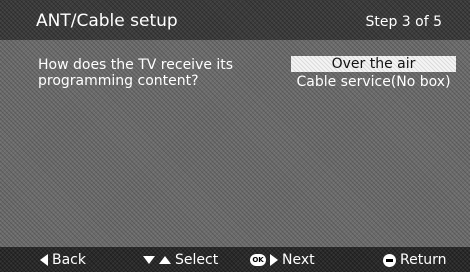  What do you see at coordinates (258, 260) in the screenshot?
I see `ok-button-icon: OK` at bounding box center [258, 260].